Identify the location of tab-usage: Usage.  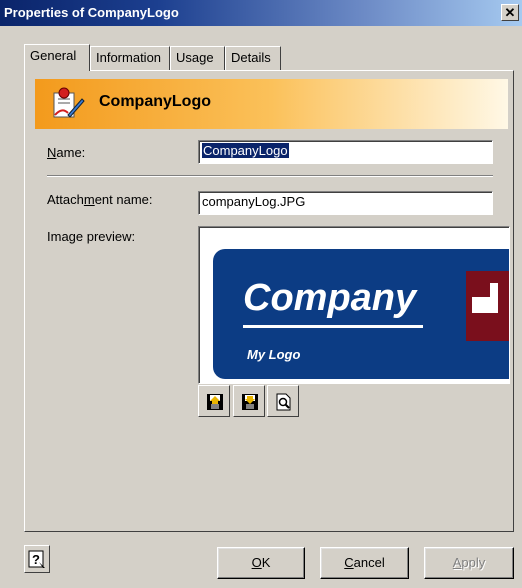
(197, 58).